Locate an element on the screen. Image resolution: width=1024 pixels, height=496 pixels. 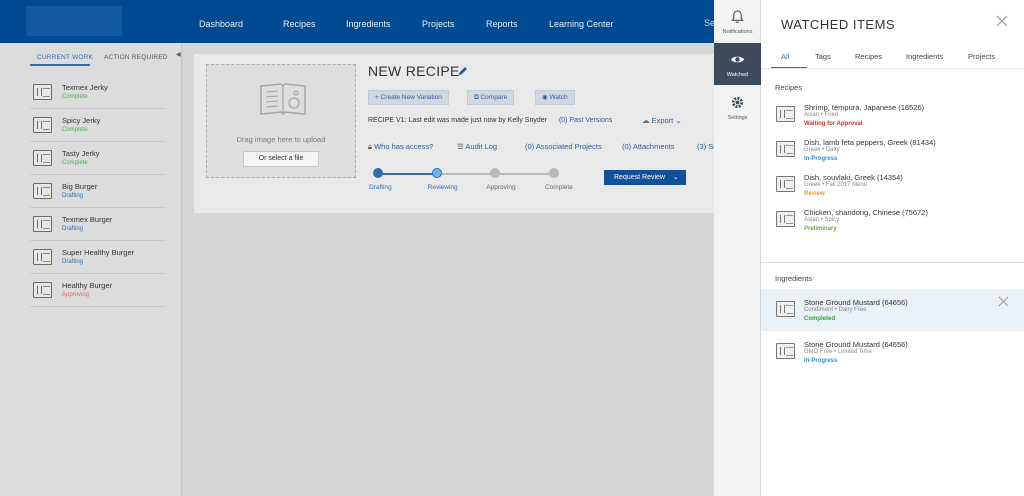
item-tags: Greek • Dairy is located at coordinates (822, 149).